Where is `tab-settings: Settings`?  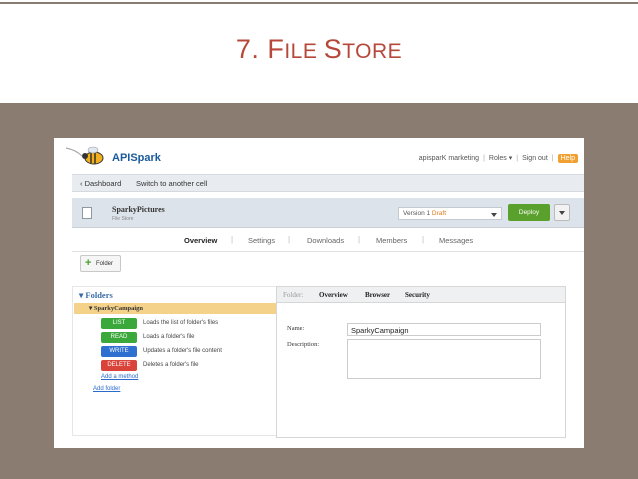 tab-settings: Settings is located at coordinates (261, 240).